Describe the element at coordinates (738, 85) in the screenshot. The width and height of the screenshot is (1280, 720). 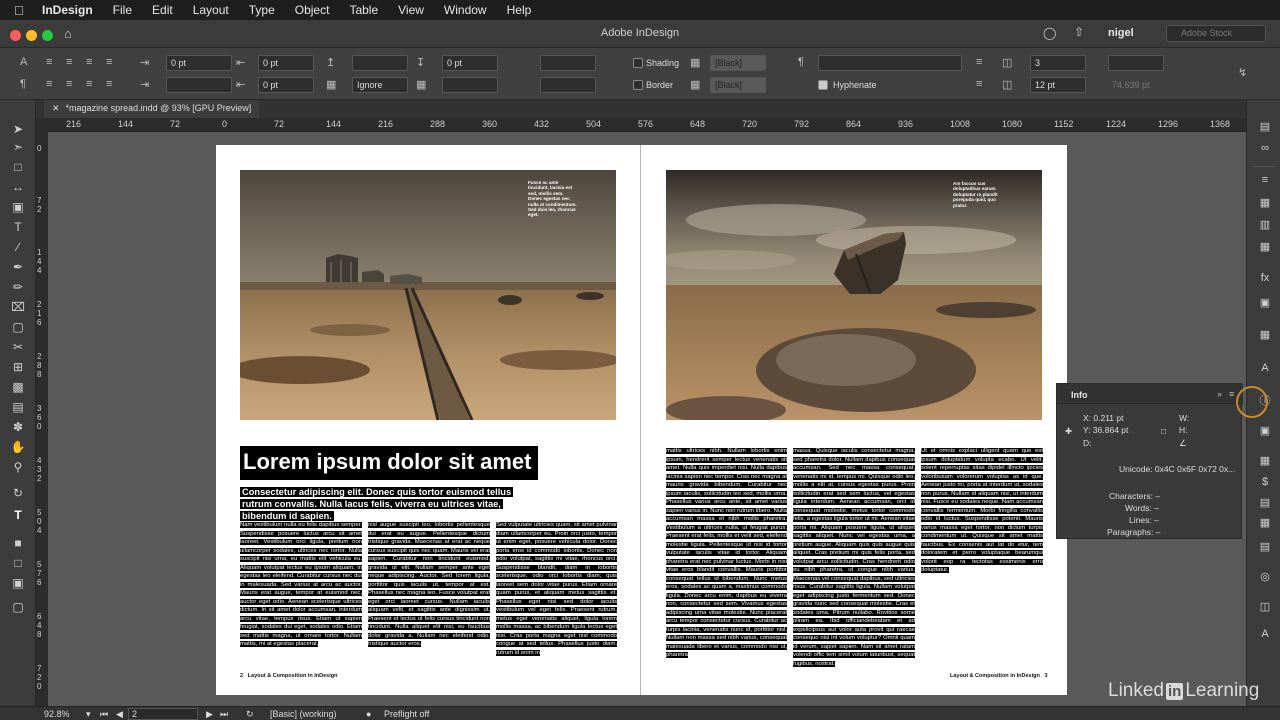
I see `border-swatch: [Black]` at that location.